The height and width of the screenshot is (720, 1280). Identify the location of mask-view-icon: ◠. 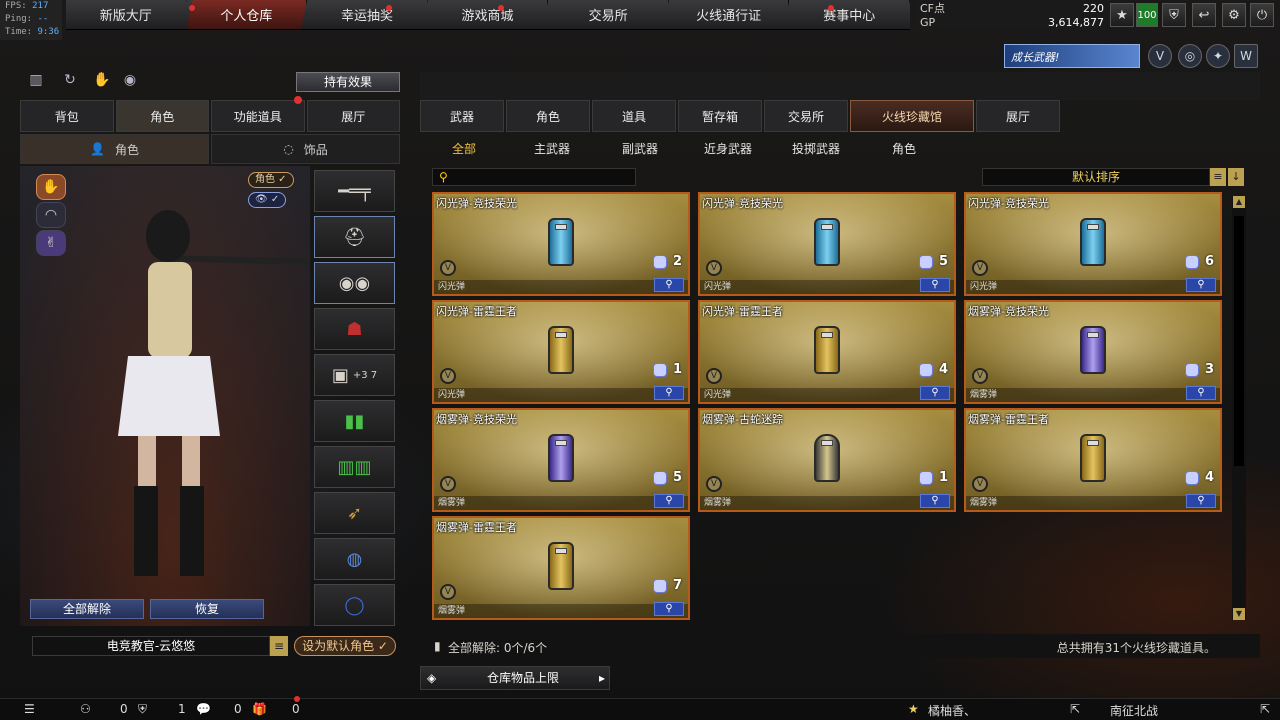
(51, 215).